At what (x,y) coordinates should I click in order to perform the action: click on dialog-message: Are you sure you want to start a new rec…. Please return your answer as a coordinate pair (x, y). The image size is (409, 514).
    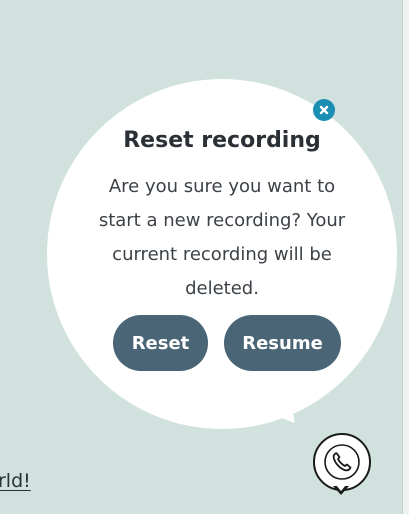
    Looking at the image, I should click on (222, 237).